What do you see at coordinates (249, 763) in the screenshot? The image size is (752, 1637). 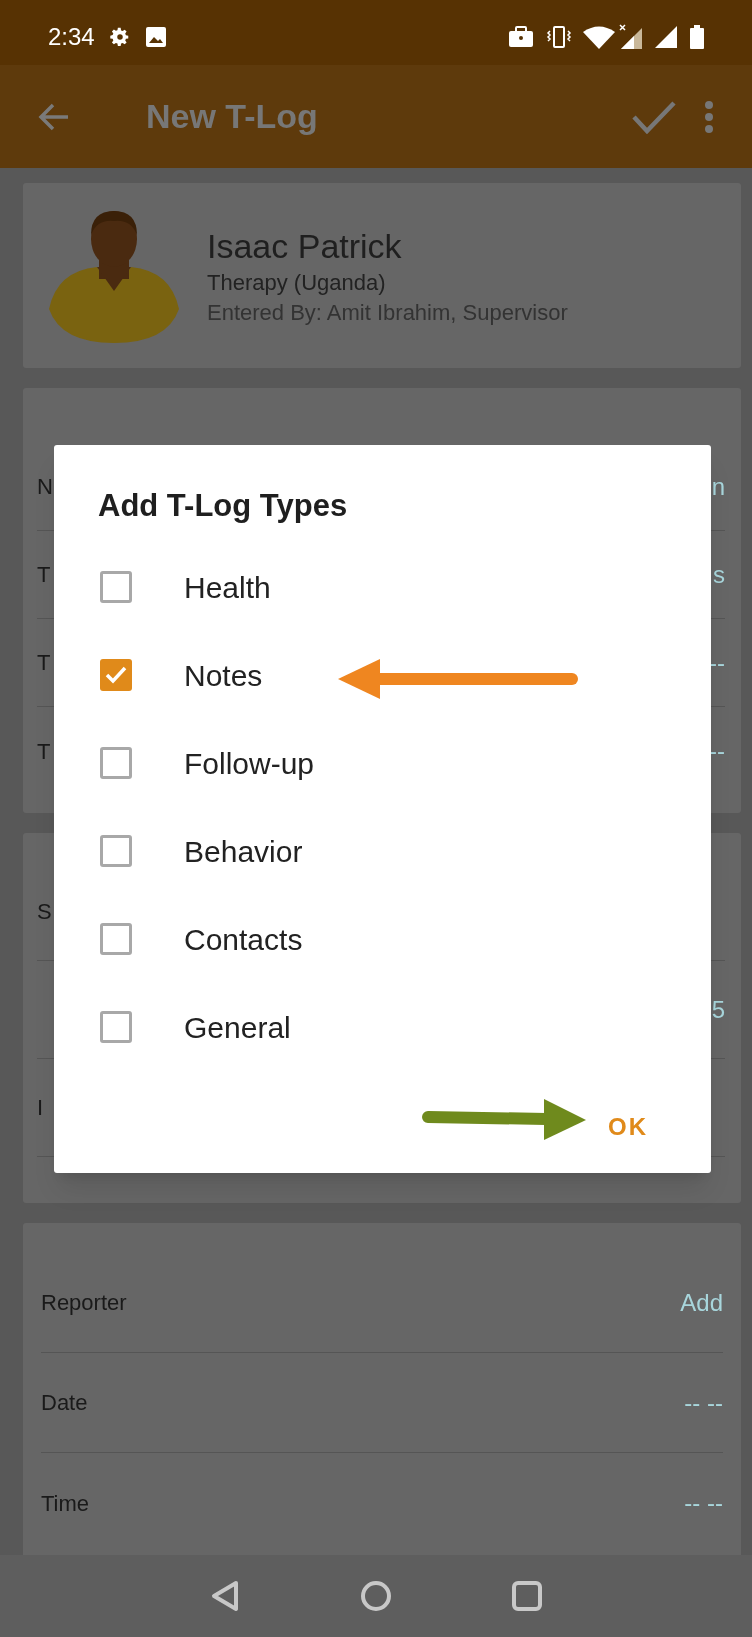 I see `option-label: Follow-up` at bounding box center [249, 763].